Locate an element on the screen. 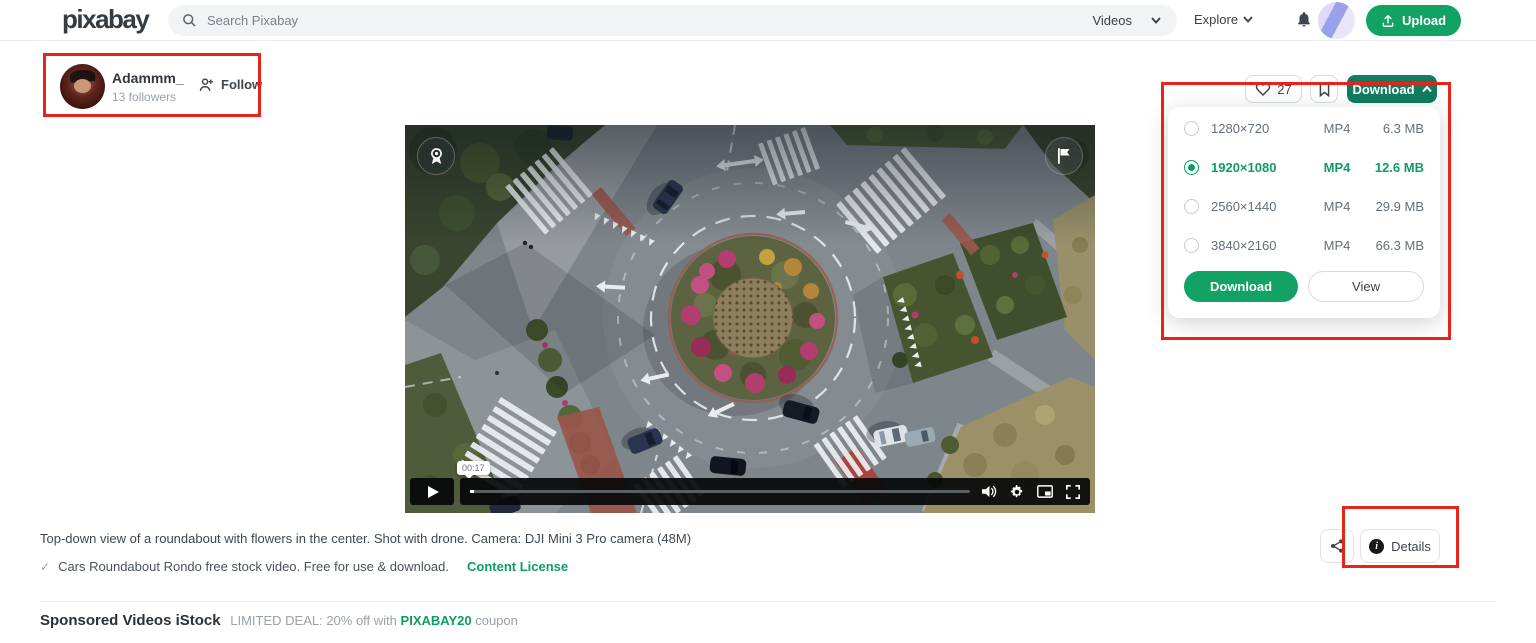 This screenshot has width=1536, height=643. notifications-bell-icon is located at coordinates (1304, 22).